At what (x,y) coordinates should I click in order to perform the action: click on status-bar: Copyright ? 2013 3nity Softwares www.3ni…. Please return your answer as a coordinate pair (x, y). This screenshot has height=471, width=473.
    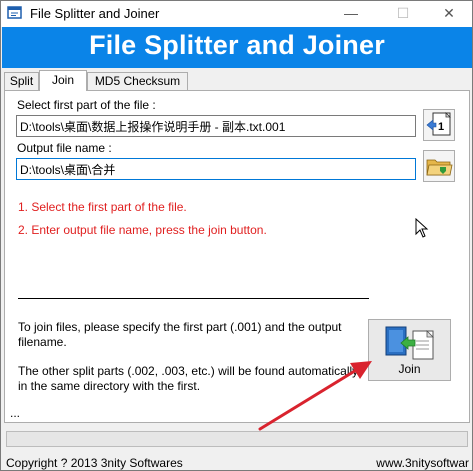
    Looking at the image, I should click on (237, 462).